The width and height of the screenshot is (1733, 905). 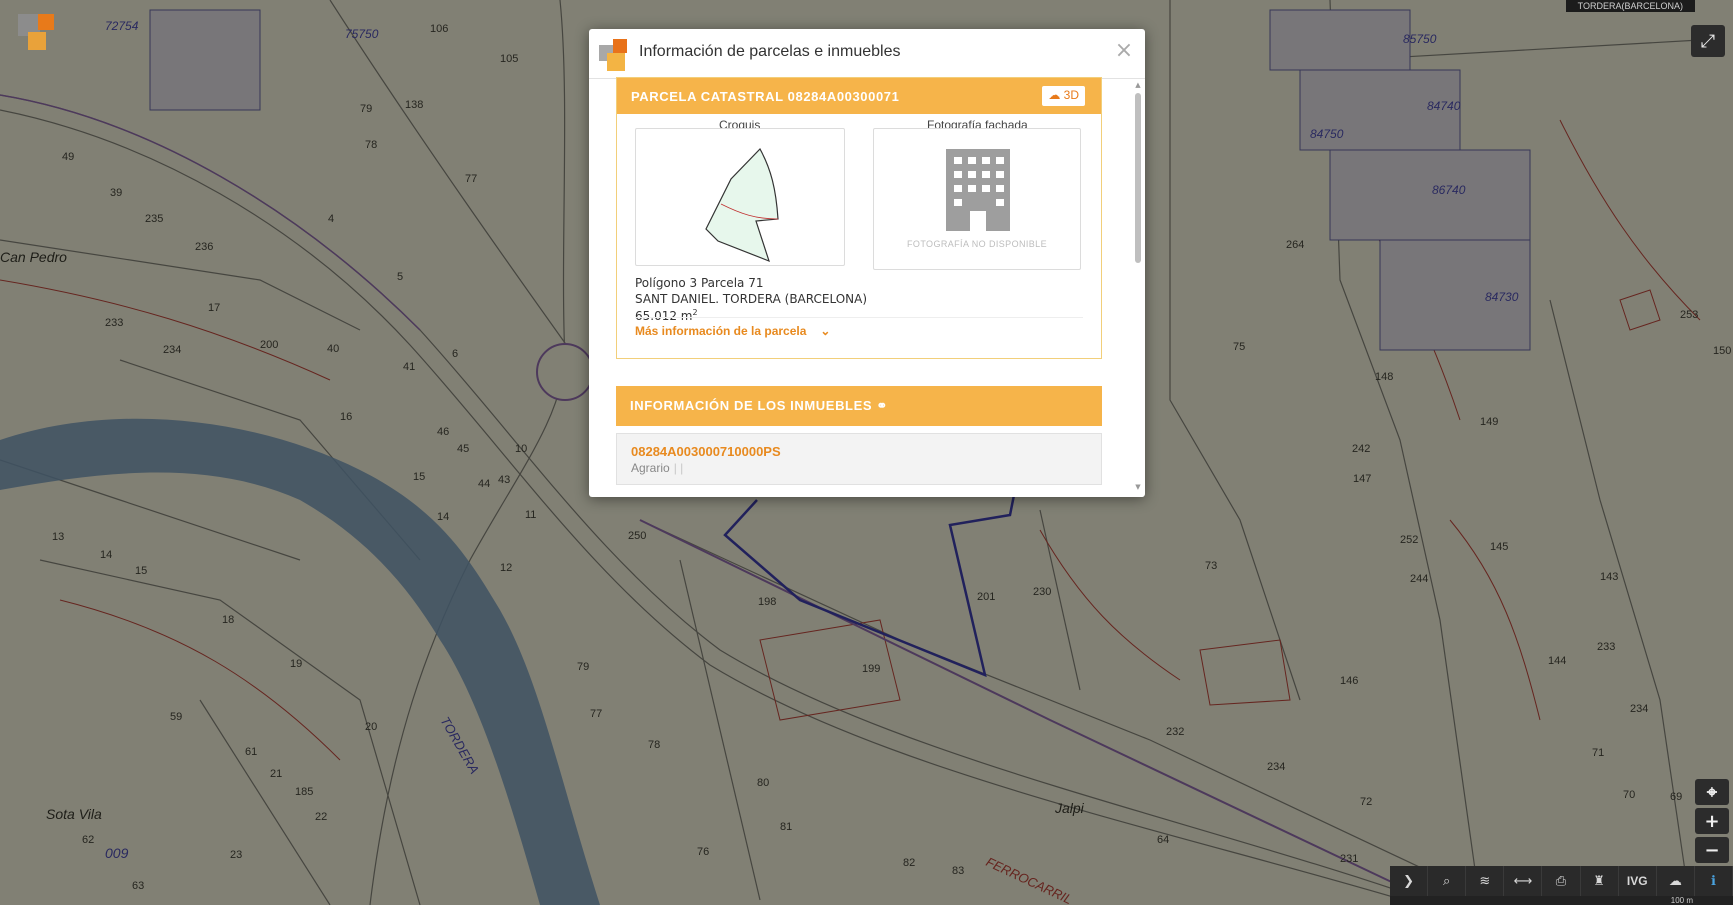 I want to click on toolbar-layers-button: ≋, so click(x=1485, y=881).